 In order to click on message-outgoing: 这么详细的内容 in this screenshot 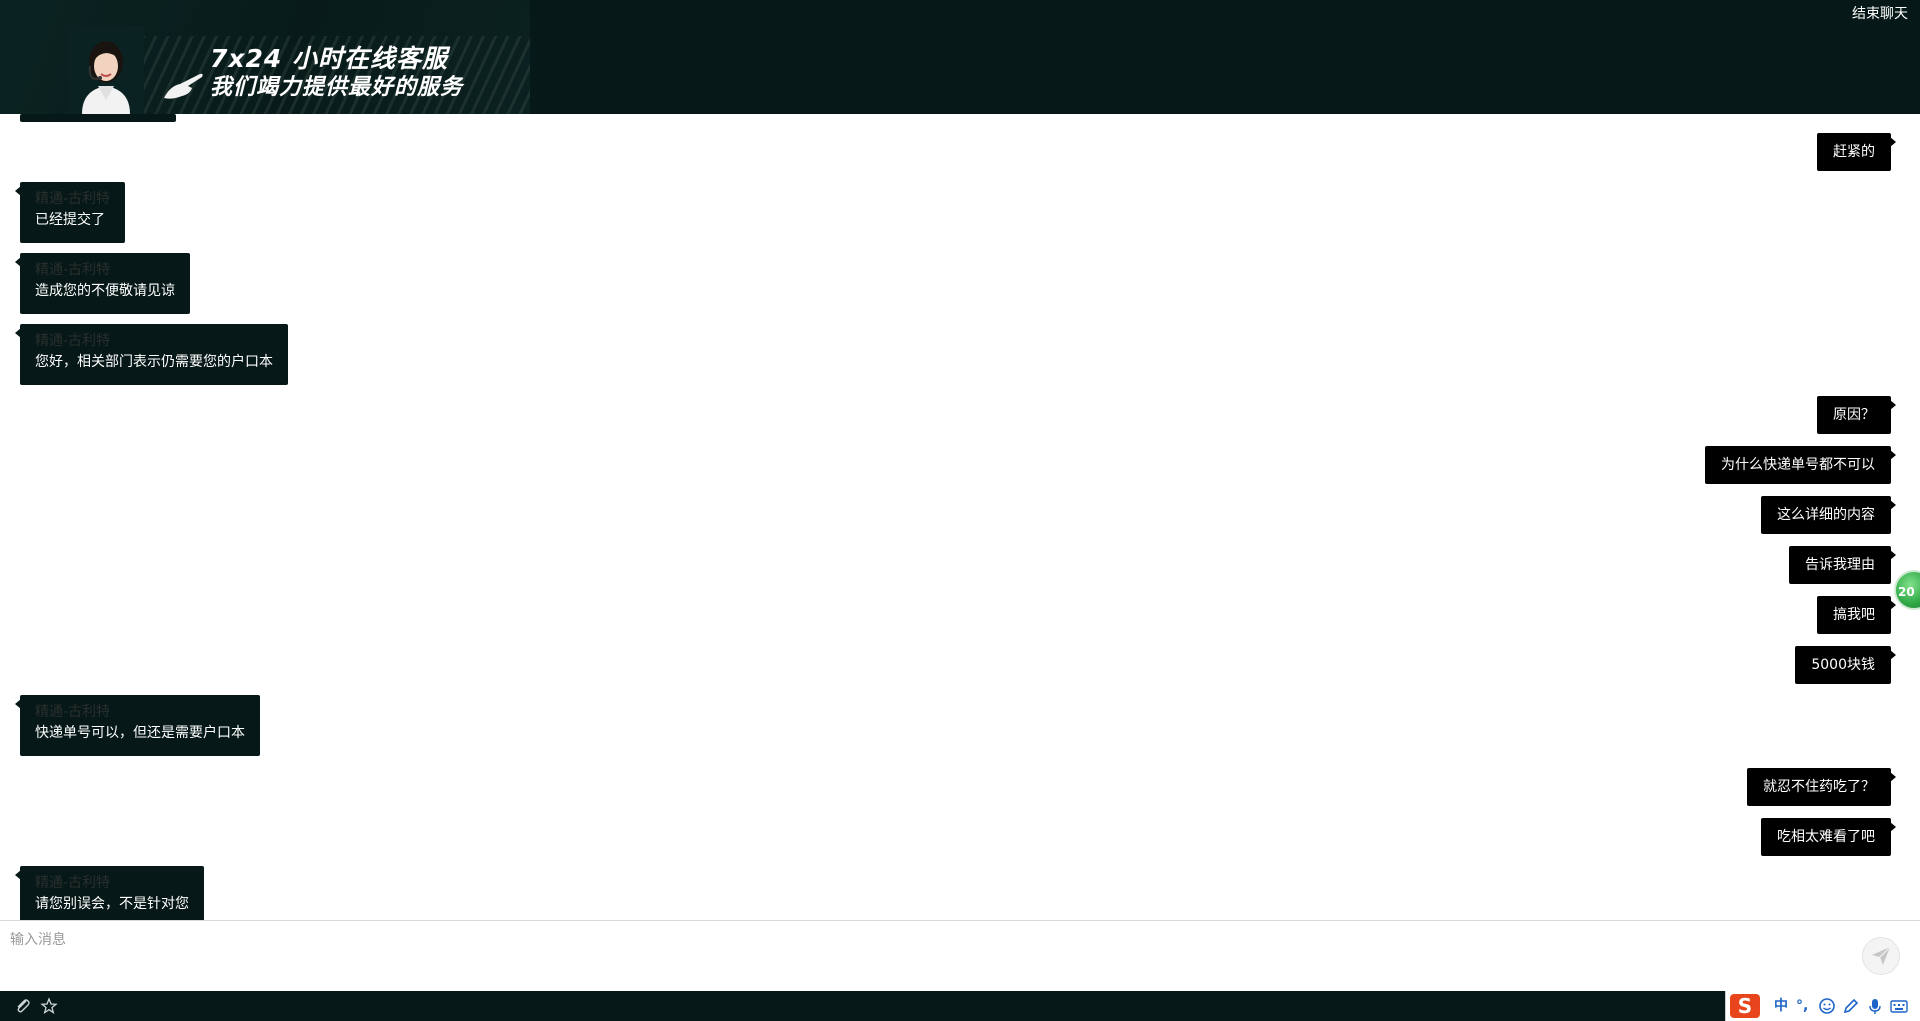, I will do `click(1828, 515)`.